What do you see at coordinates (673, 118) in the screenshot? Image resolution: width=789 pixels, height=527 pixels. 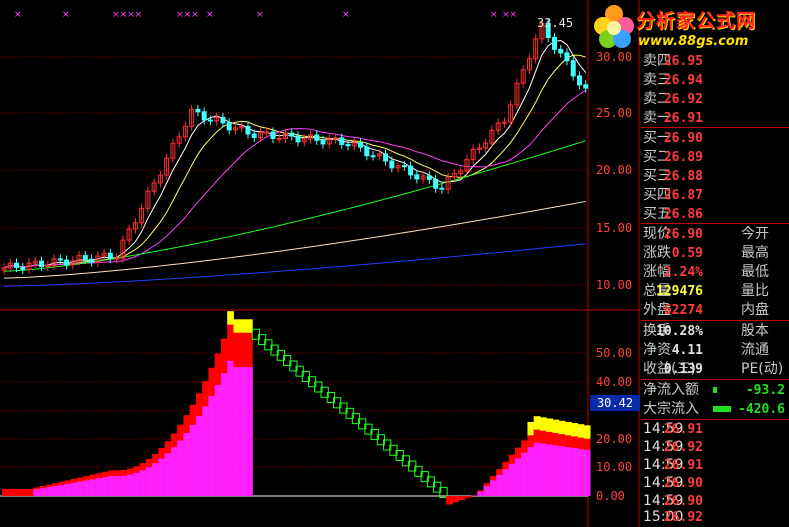 I see `ask-row-1: 卖一 26.91` at bounding box center [673, 118].